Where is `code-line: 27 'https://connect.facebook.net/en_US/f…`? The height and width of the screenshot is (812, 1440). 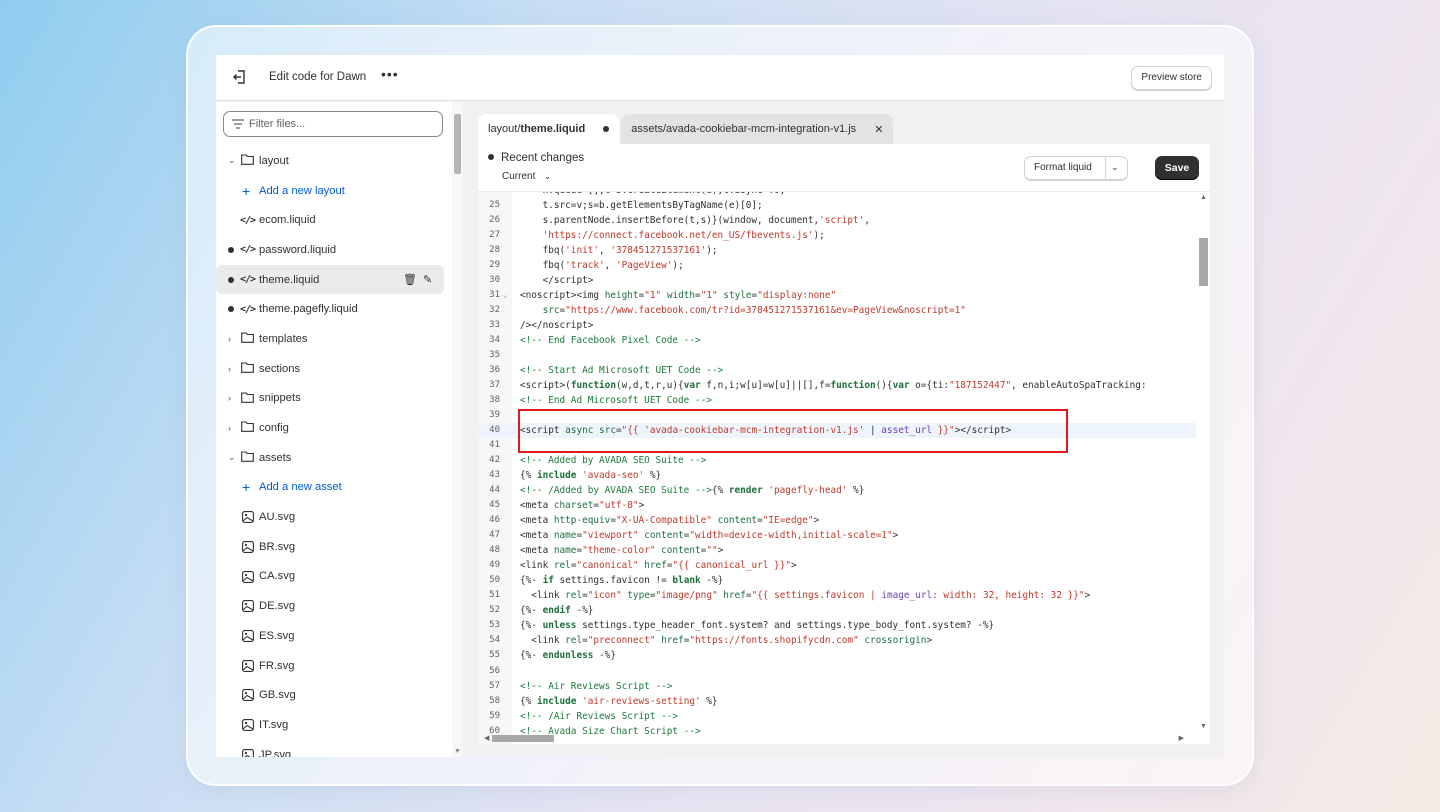 code-line: 27 'https://connect.facebook.net/en_US/f… is located at coordinates (837, 235).